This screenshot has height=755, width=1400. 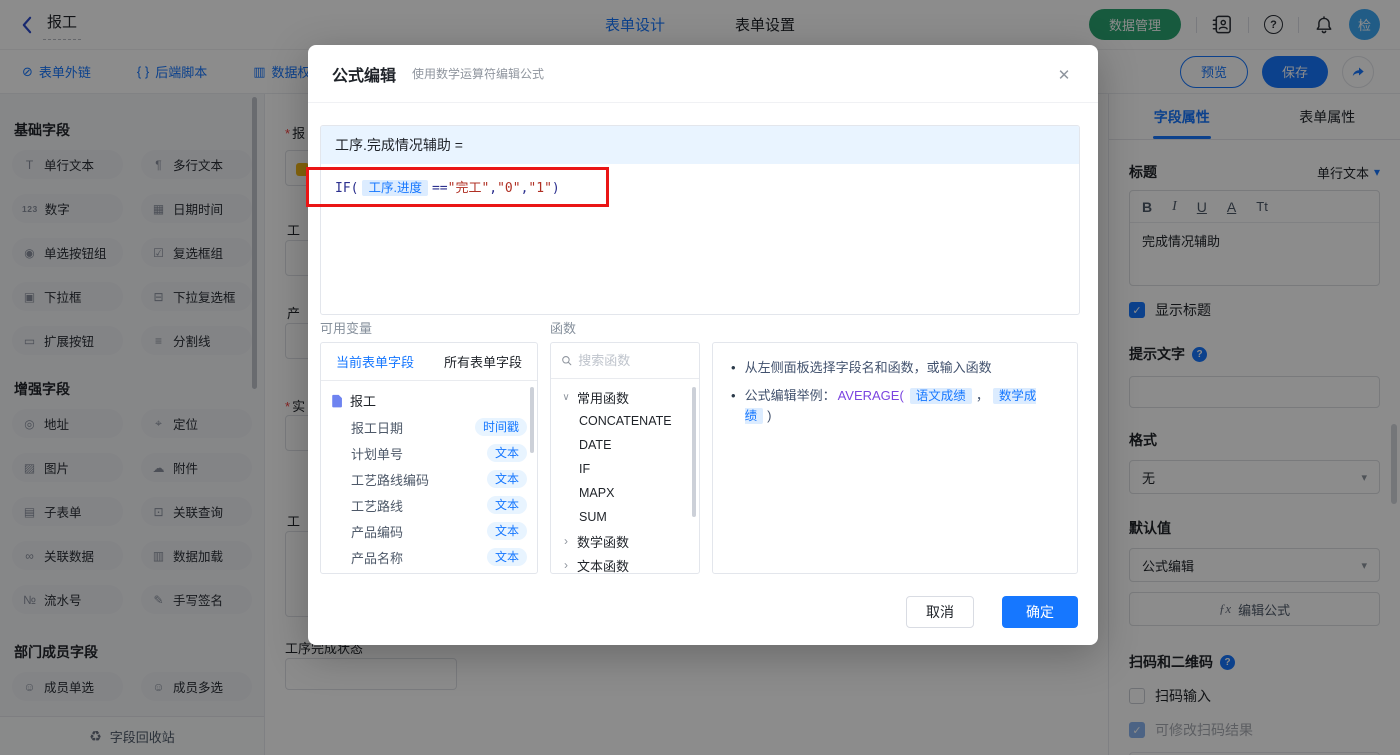 What do you see at coordinates (390, 480) in the screenshot?
I see `variable-name: 工艺路线编码` at bounding box center [390, 480].